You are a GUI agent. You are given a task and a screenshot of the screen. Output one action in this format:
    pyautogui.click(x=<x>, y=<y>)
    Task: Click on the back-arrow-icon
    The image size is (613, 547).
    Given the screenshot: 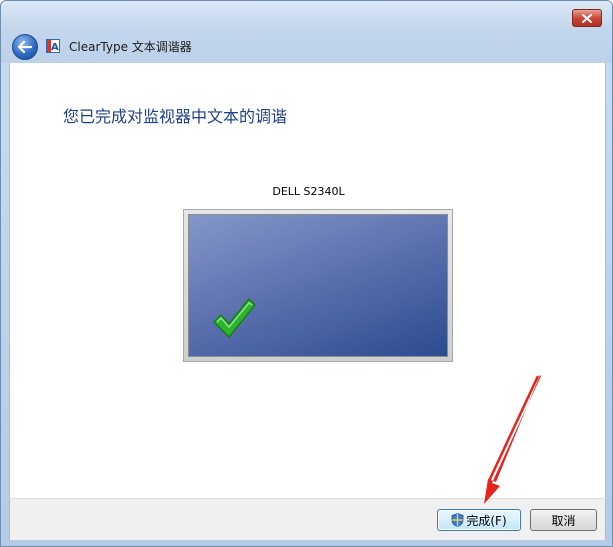 What is the action you would take?
    pyautogui.click(x=25, y=47)
    